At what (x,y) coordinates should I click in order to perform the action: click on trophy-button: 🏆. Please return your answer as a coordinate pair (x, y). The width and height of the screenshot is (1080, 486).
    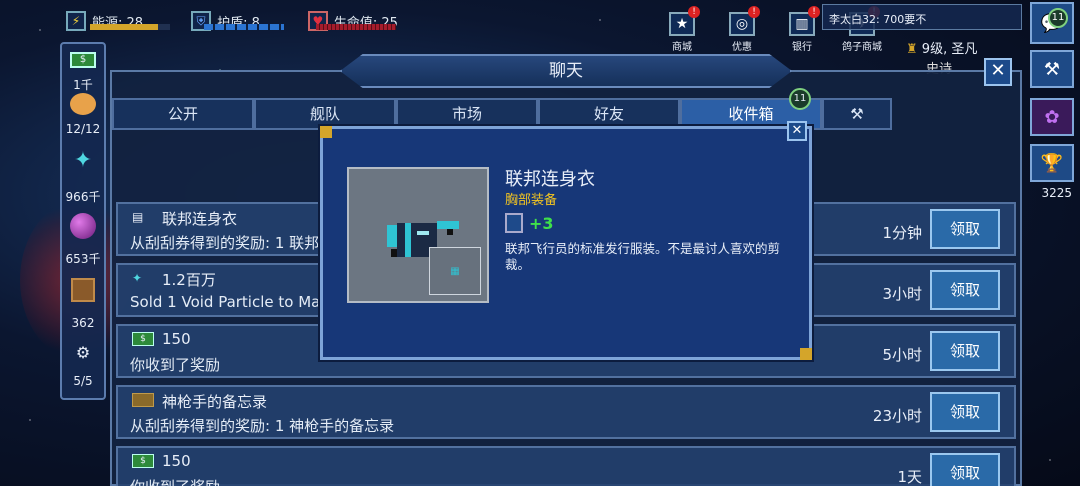
    Looking at the image, I should click on (1052, 163).